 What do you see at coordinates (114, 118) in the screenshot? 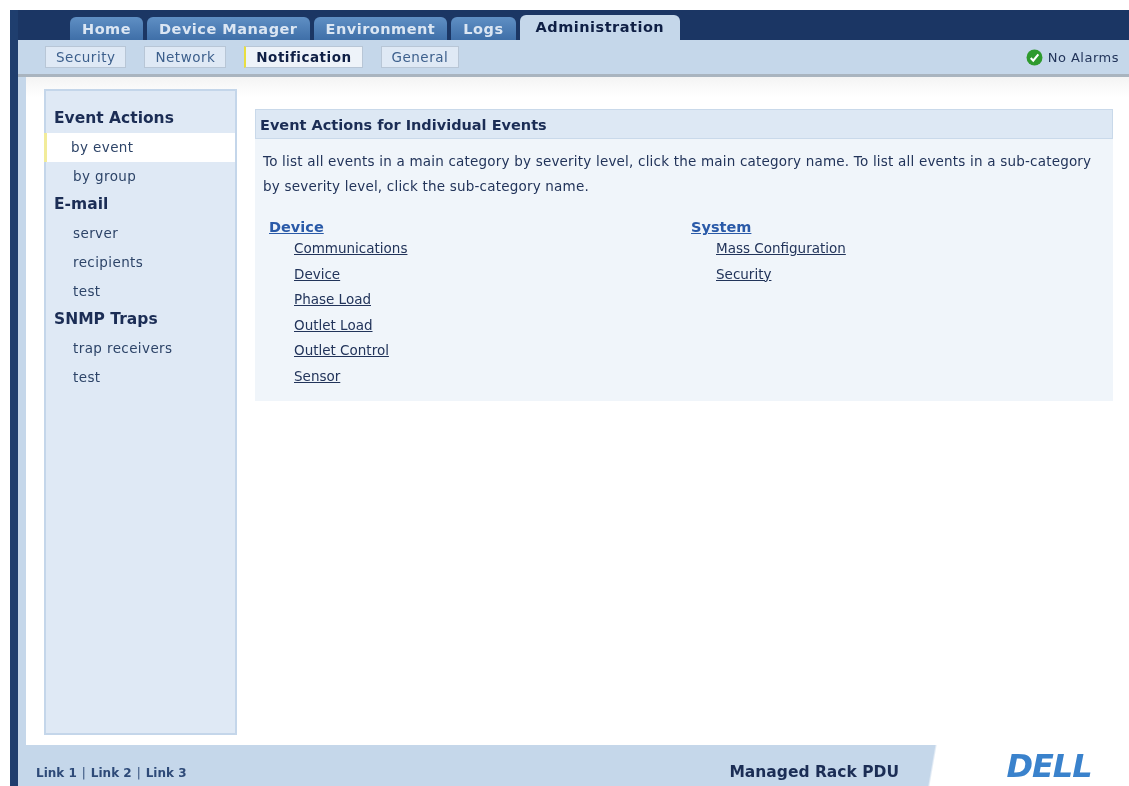
I see `section-heading: Event Actions` at bounding box center [114, 118].